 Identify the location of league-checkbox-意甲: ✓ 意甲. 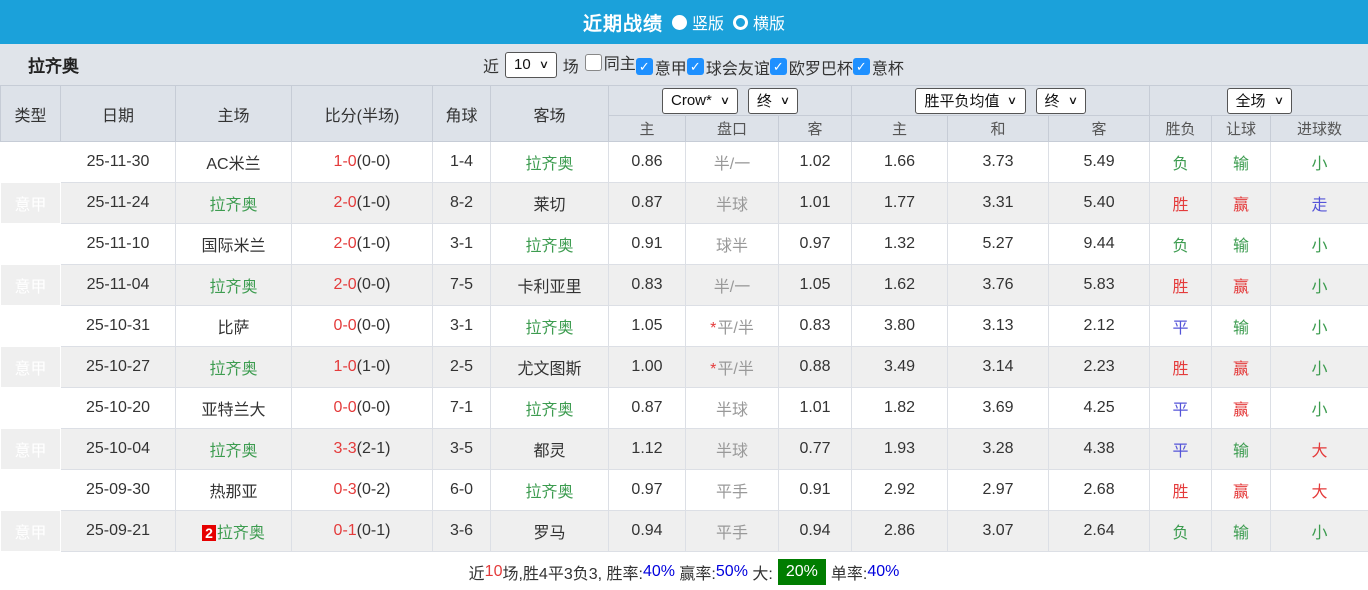
(661, 67).